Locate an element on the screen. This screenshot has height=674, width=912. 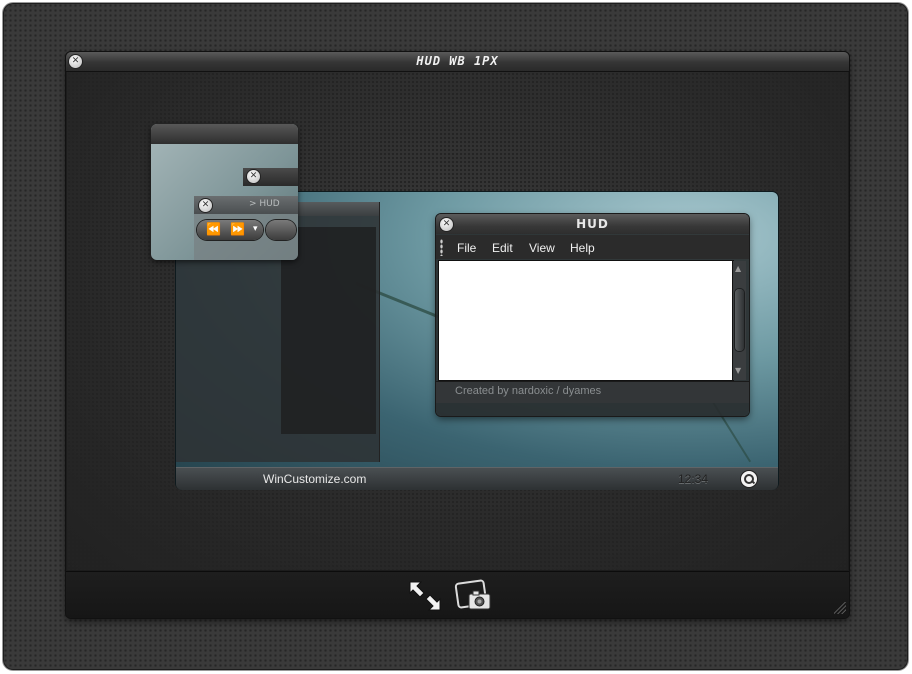
hud-menubar: File Edit View Help is located at coordinates (592, 247).